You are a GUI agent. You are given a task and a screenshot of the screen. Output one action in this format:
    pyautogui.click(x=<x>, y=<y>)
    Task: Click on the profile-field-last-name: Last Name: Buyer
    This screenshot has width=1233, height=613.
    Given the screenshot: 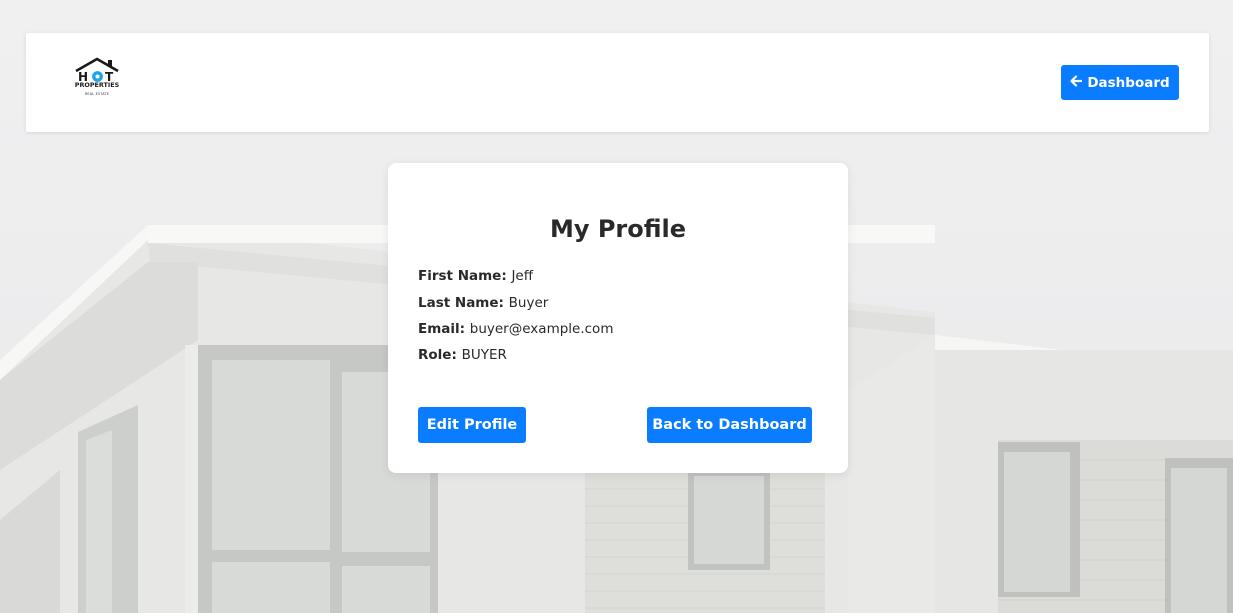 What is the action you would take?
    pyautogui.click(x=483, y=303)
    